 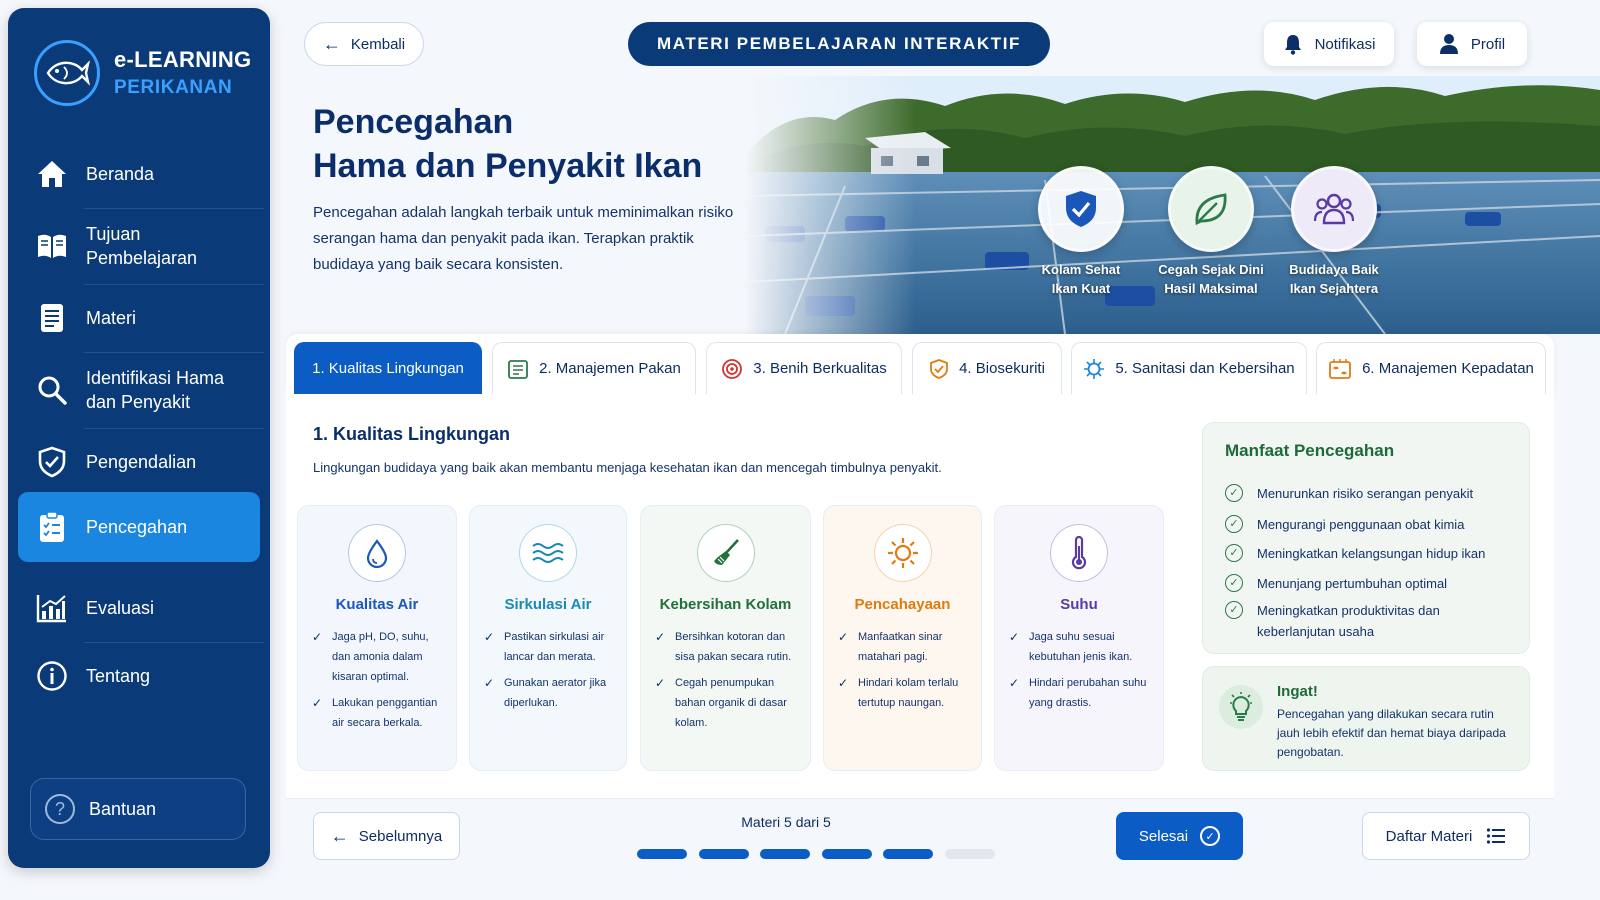 I want to click on tab-label: 1. Kualitas Lingkungan, so click(x=388, y=368).